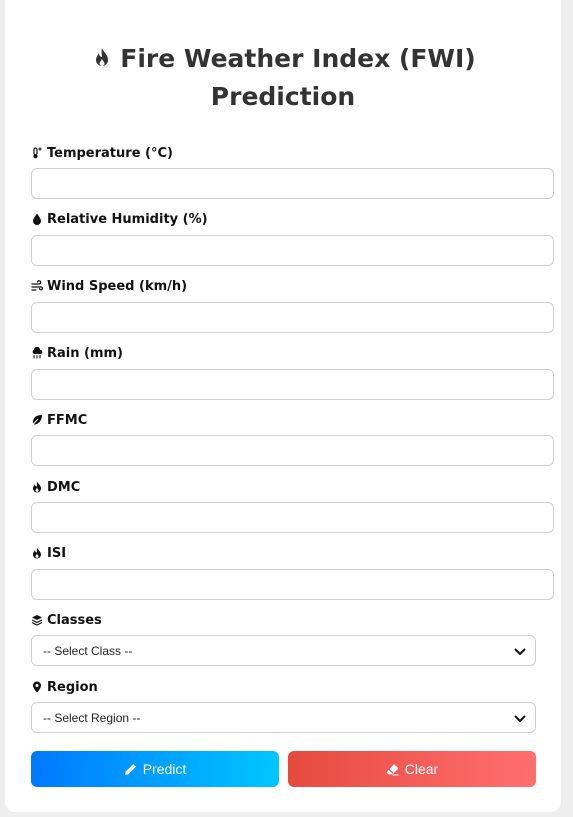 This screenshot has height=817, width=573. What do you see at coordinates (292, 317) in the screenshot?
I see `wind-speed-input` at bounding box center [292, 317].